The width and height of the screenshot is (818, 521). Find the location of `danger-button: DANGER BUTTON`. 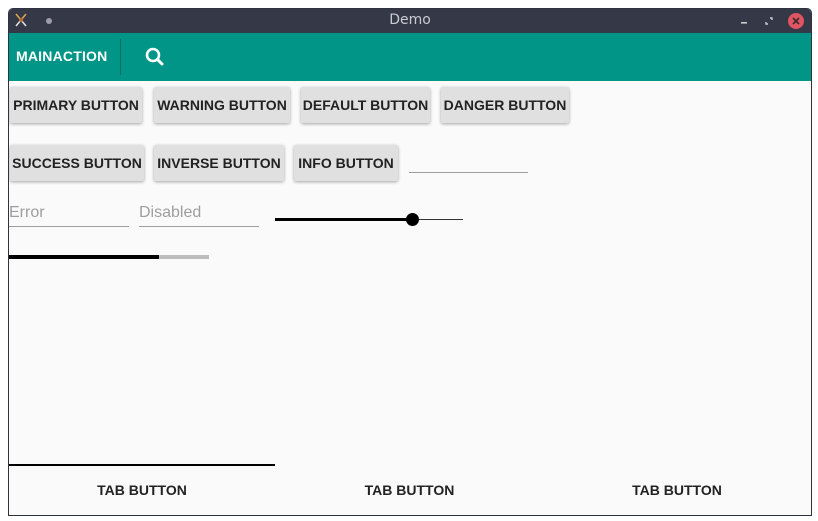

danger-button: DANGER BUTTON is located at coordinates (505, 105).